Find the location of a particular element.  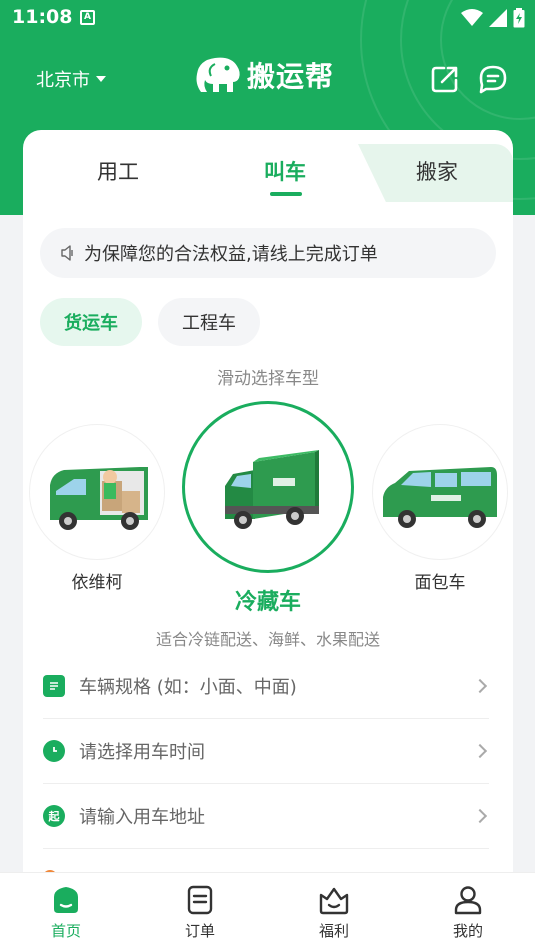

nav-mine: 我的 is located at coordinates (468, 912).